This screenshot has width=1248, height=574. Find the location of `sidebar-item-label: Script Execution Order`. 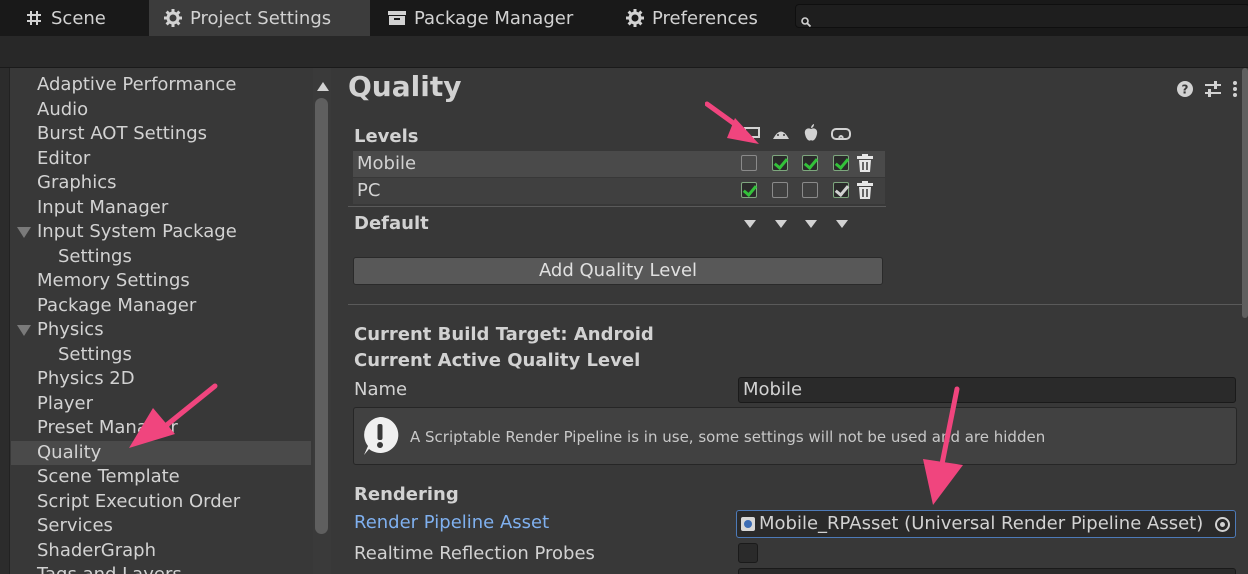

sidebar-item-label: Script Execution Order is located at coordinates (139, 501).